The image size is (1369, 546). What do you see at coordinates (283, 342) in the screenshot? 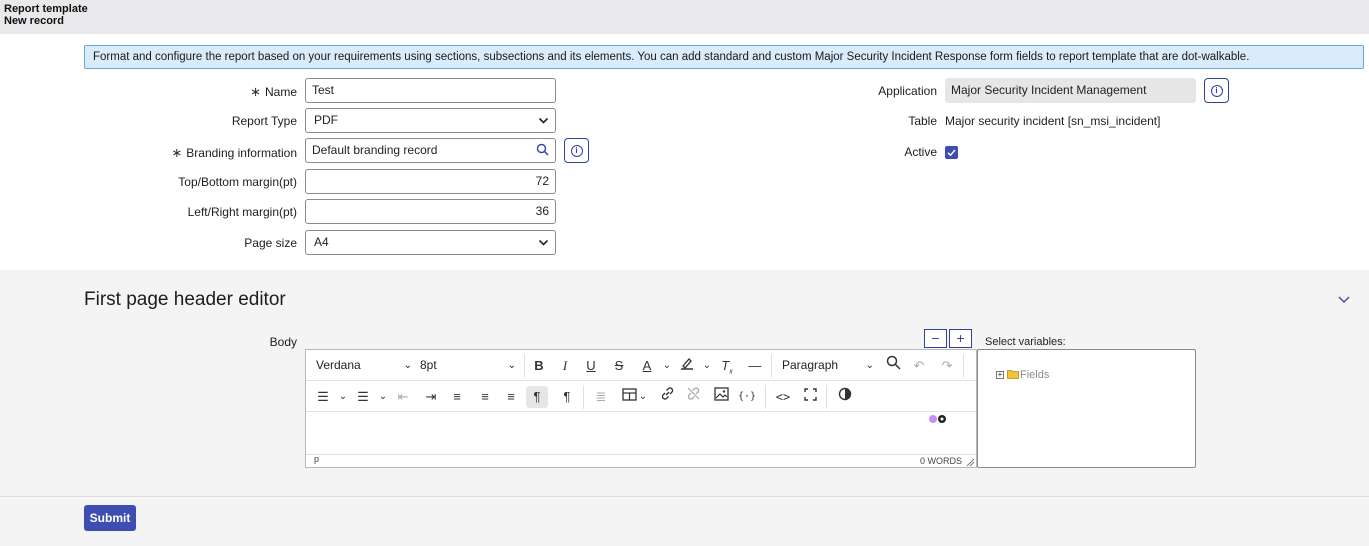
I see `body-label: Body` at bounding box center [283, 342].